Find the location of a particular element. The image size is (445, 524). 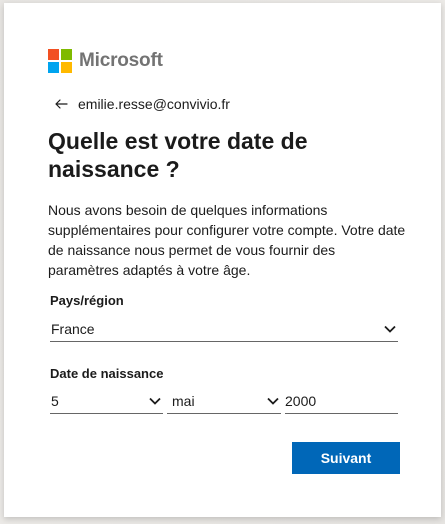

brand-name: Microsoft is located at coordinates (121, 60).